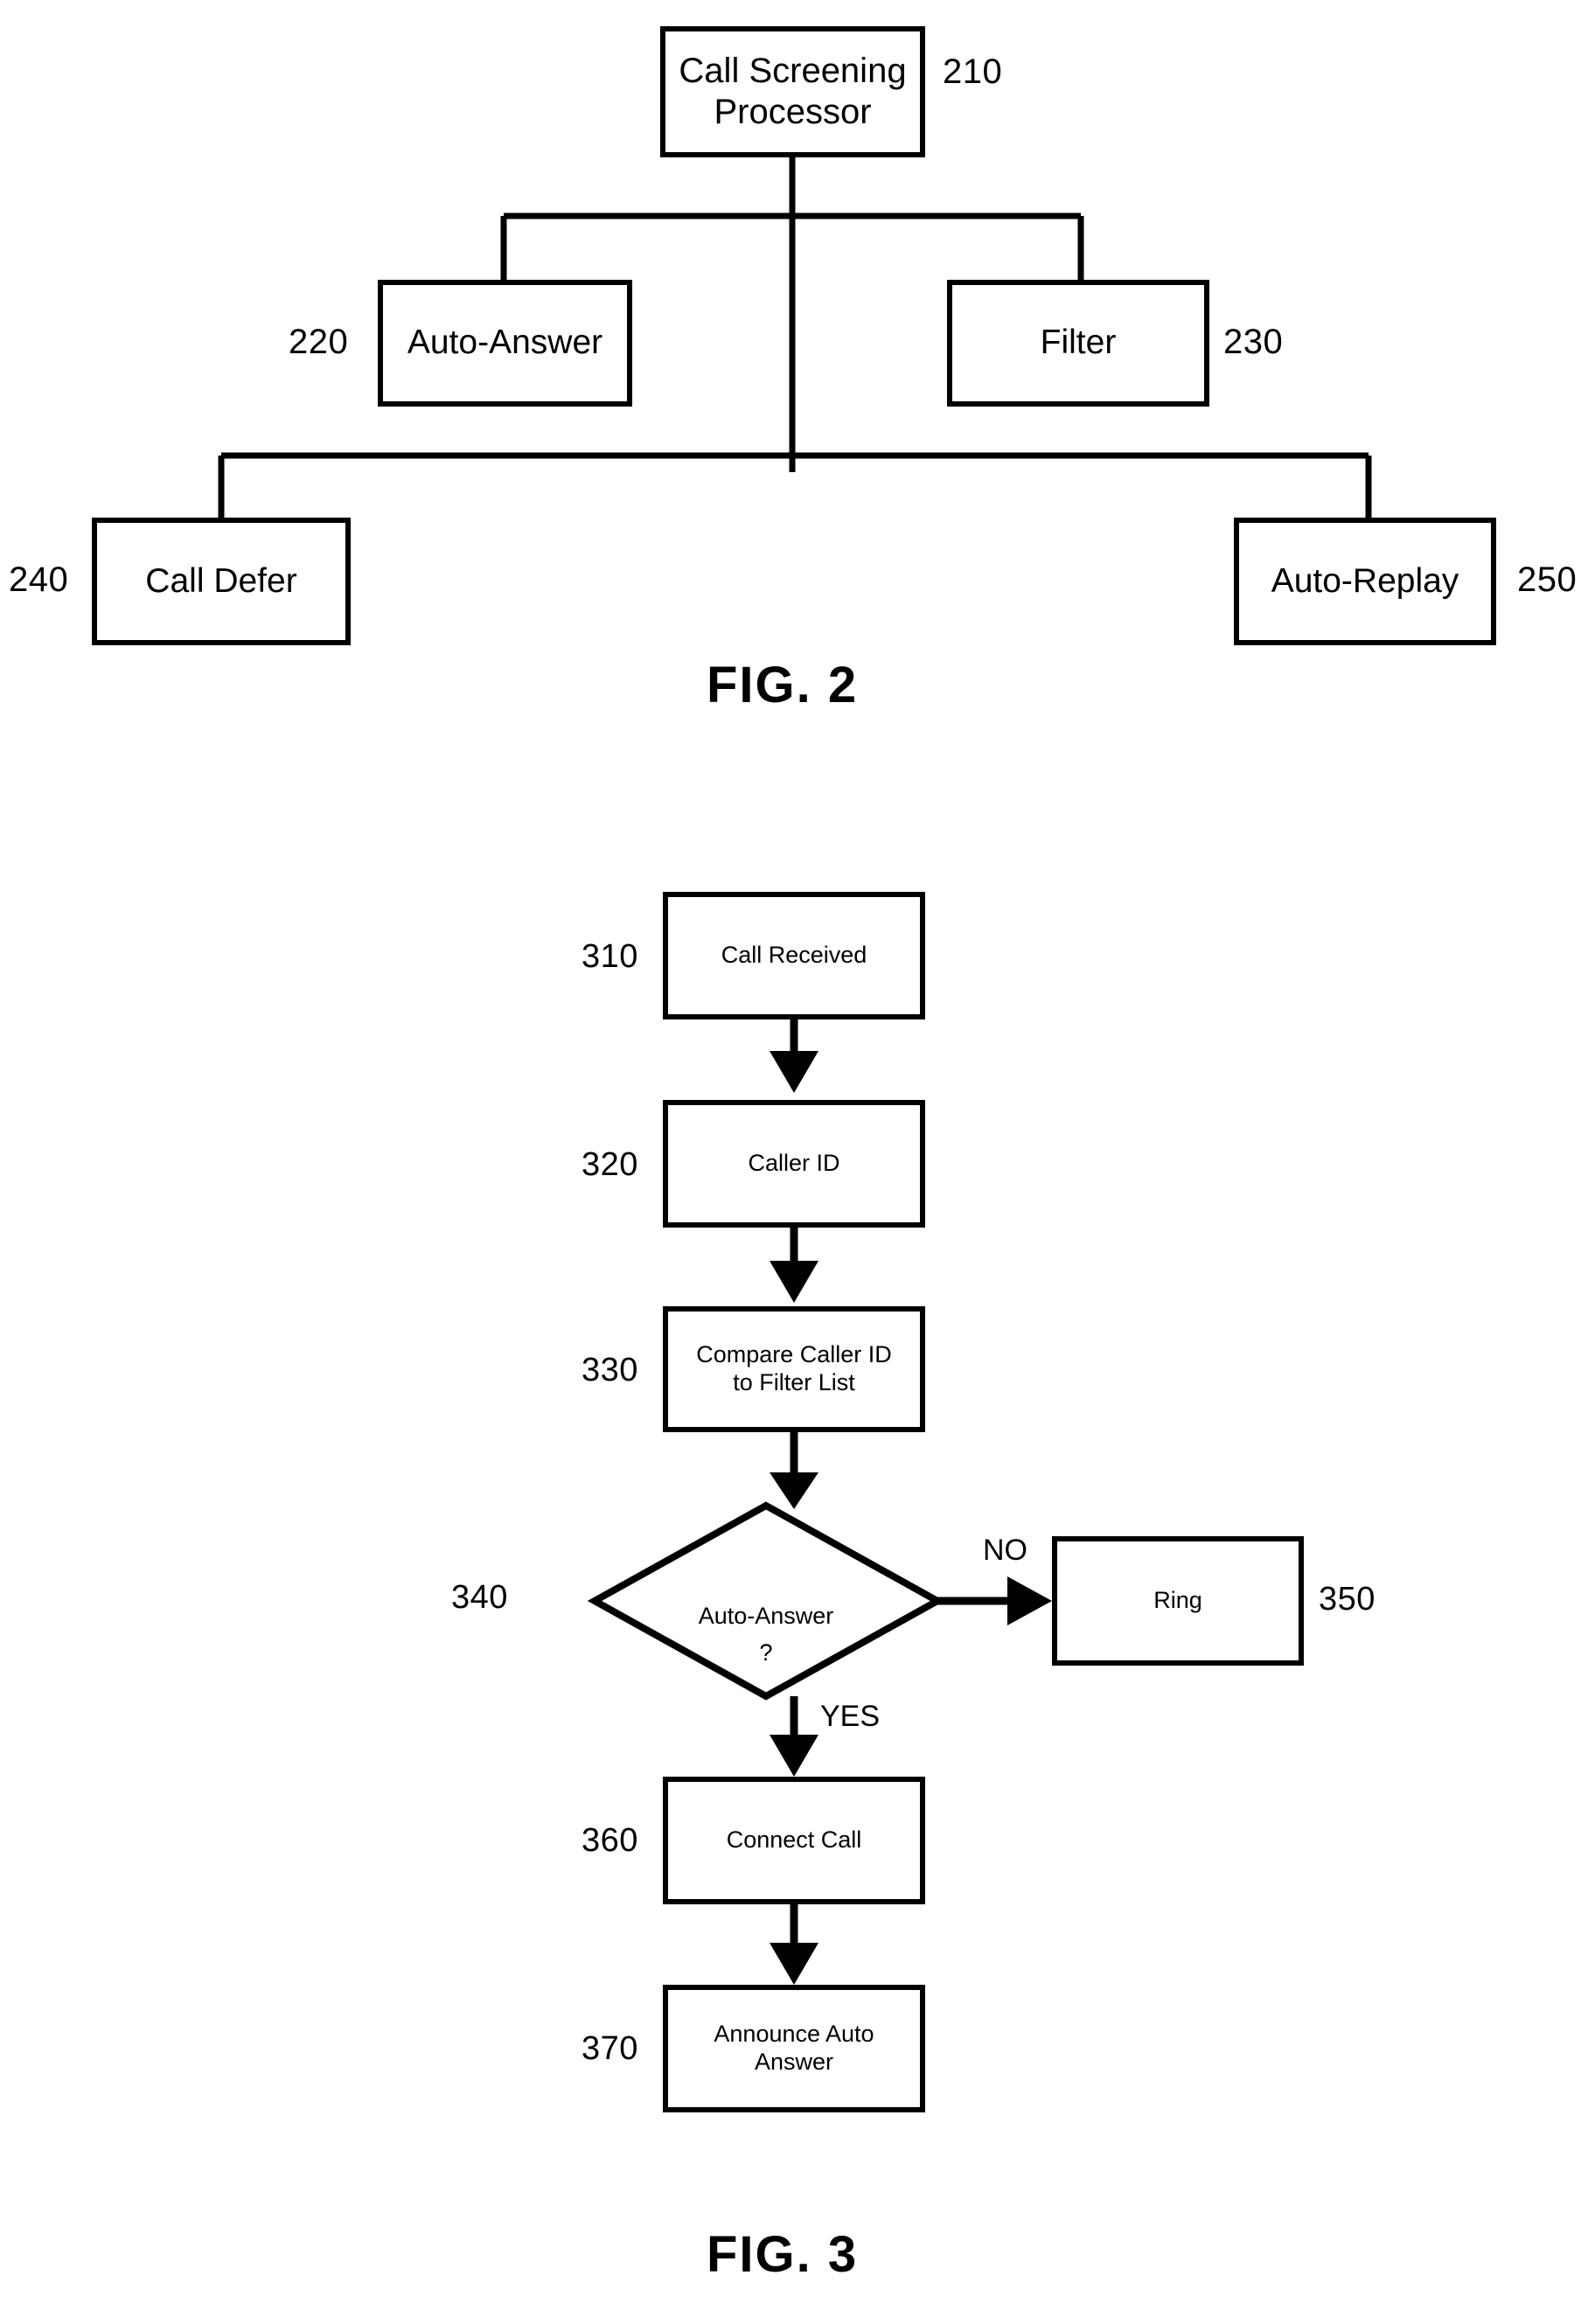  What do you see at coordinates (319, 342) in the screenshot?
I see `ref-numeral-220: 220` at bounding box center [319, 342].